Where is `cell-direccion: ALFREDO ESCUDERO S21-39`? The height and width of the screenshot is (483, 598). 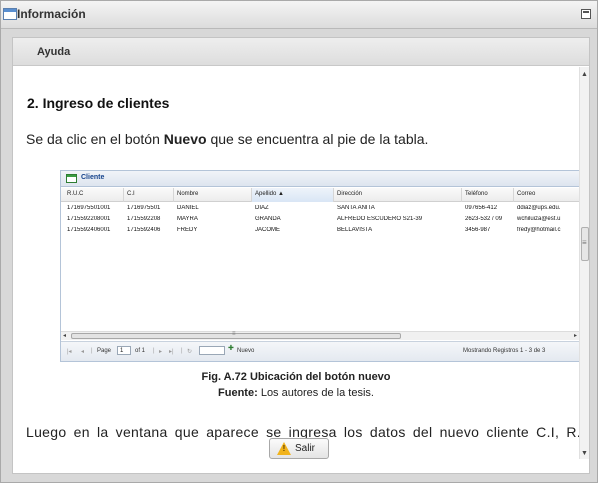
cell-direccion: ALFREDO ESCUDERO S21-39 is located at coordinates (380, 219).